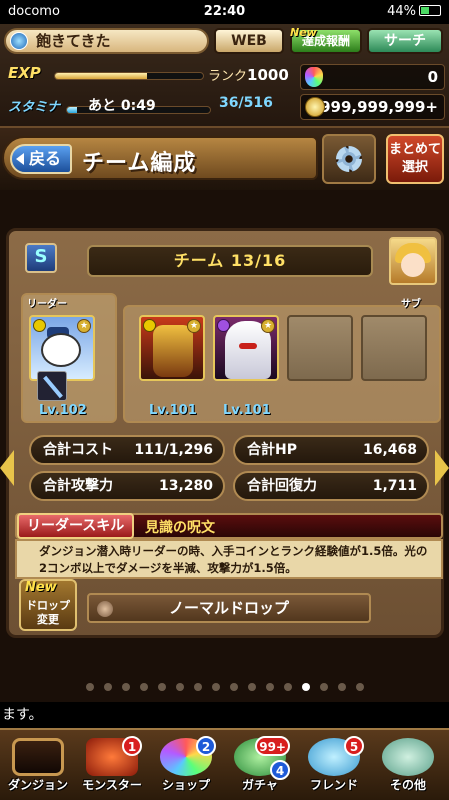 The height and width of the screenshot is (800, 449). What do you see at coordinates (414, 149) in the screenshot?
I see `bulk-select-label-line1: まとめて` at bounding box center [414, 149].